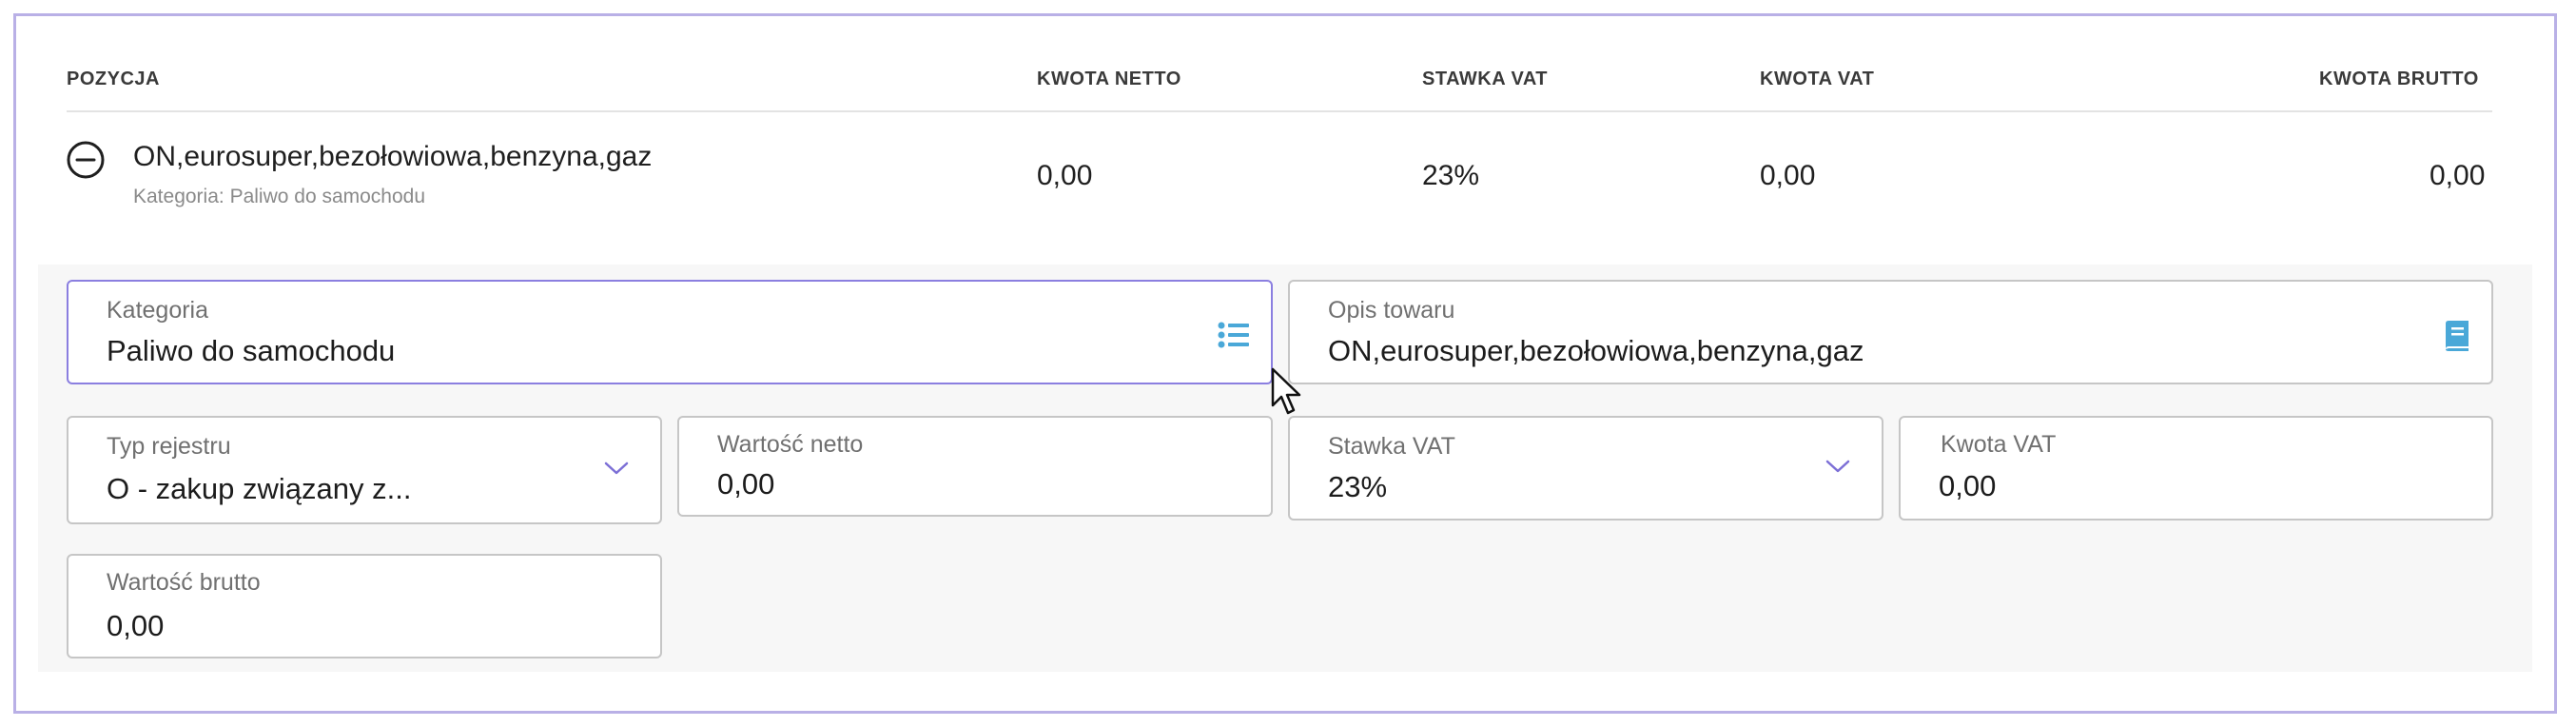  Describe the element at coordinates (1451, 175) in the screenshot. I see `row-stawka-vat: 23%` at that location.